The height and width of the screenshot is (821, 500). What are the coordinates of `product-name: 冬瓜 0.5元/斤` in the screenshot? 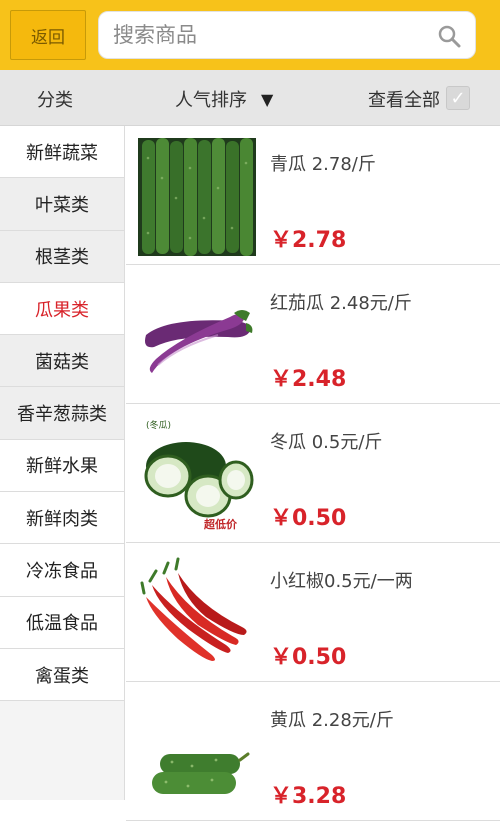 It's located at (326, 441).